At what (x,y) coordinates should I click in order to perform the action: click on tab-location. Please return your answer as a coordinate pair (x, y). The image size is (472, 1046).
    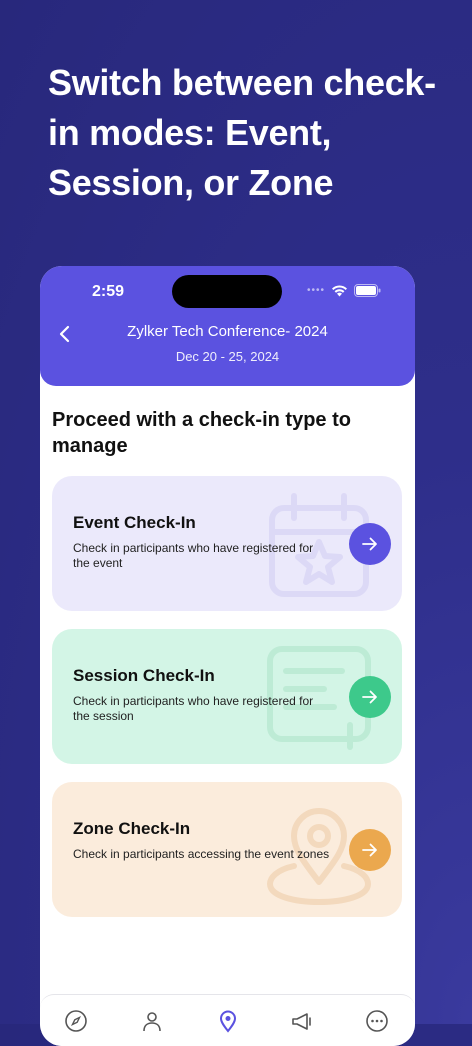
    Looking at the image, I should click on (228, 1021).